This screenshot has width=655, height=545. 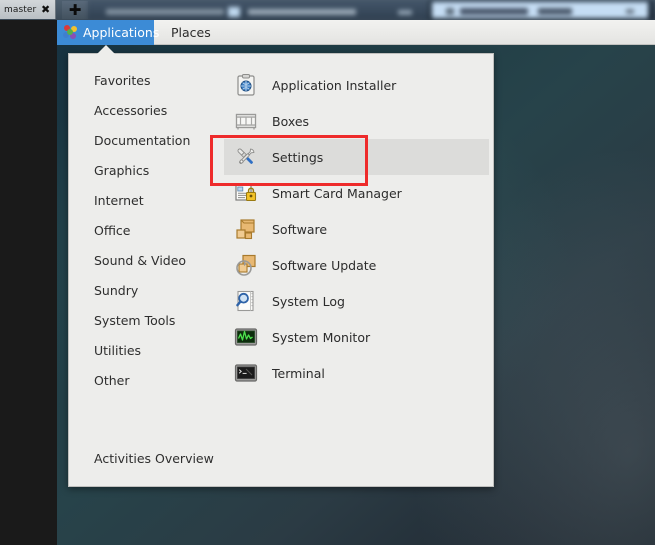 I want to click on activities-overview-label: Activities Overview, so click(x=154, y=458).